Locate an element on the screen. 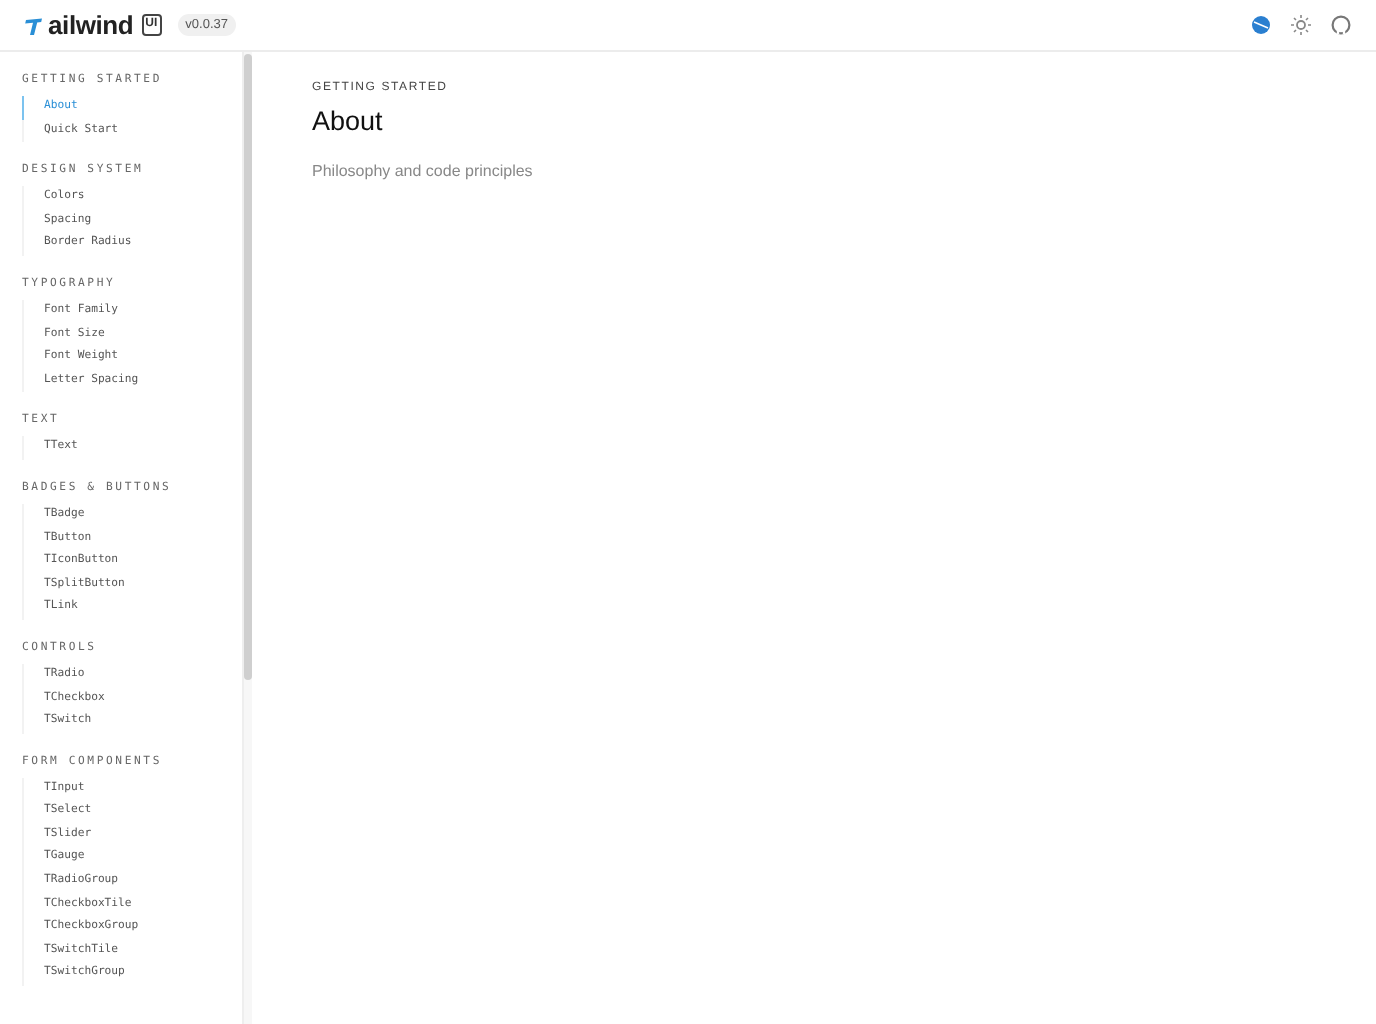  sun-icon is located at coordinates (1301, 25).